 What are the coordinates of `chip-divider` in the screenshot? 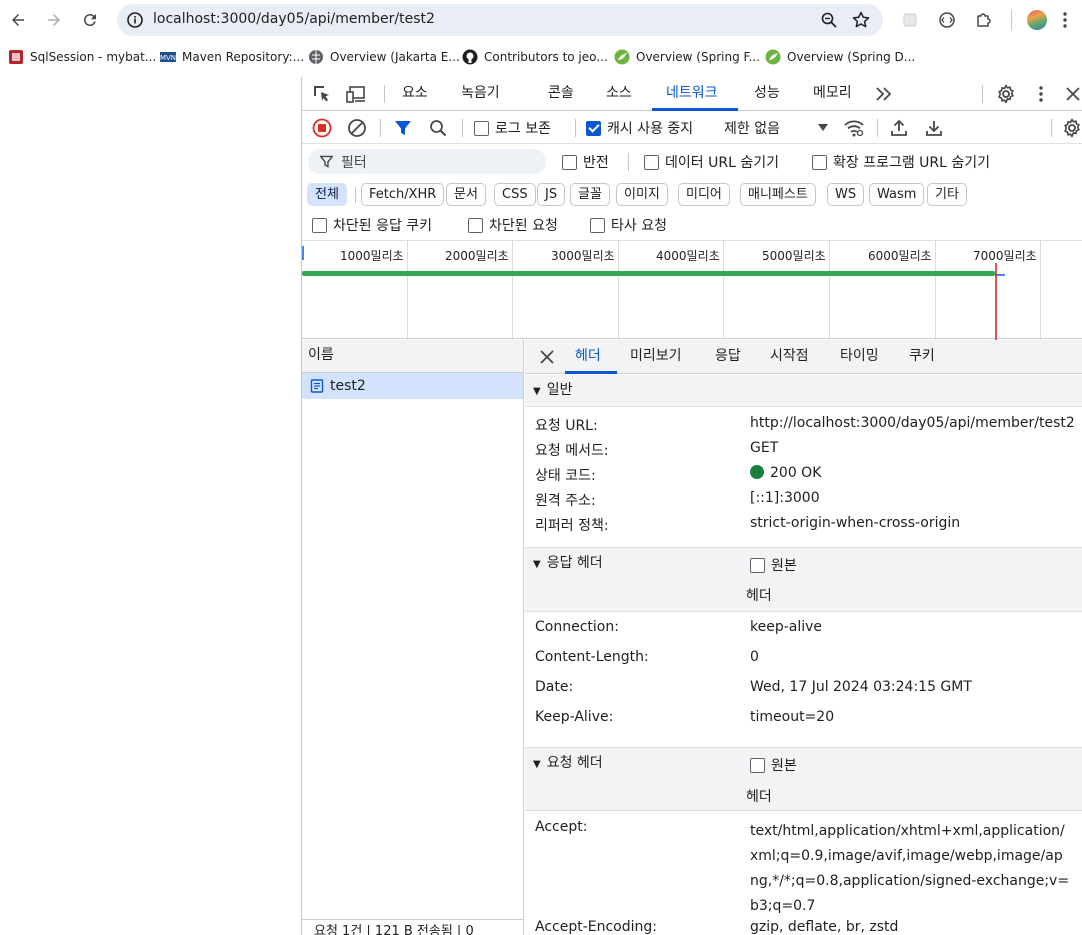 It's located at (355, 195).